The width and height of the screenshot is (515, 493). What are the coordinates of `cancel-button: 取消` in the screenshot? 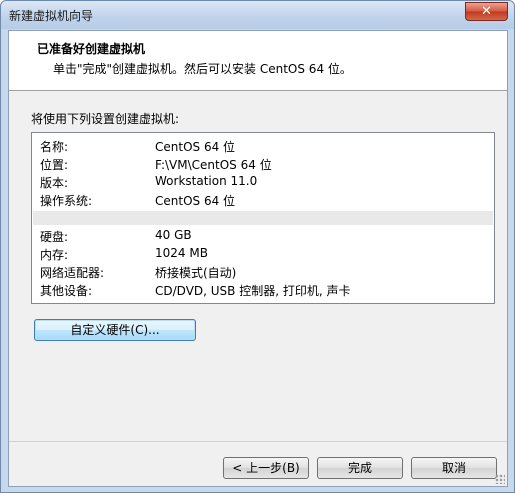 It's located at (454, 468).